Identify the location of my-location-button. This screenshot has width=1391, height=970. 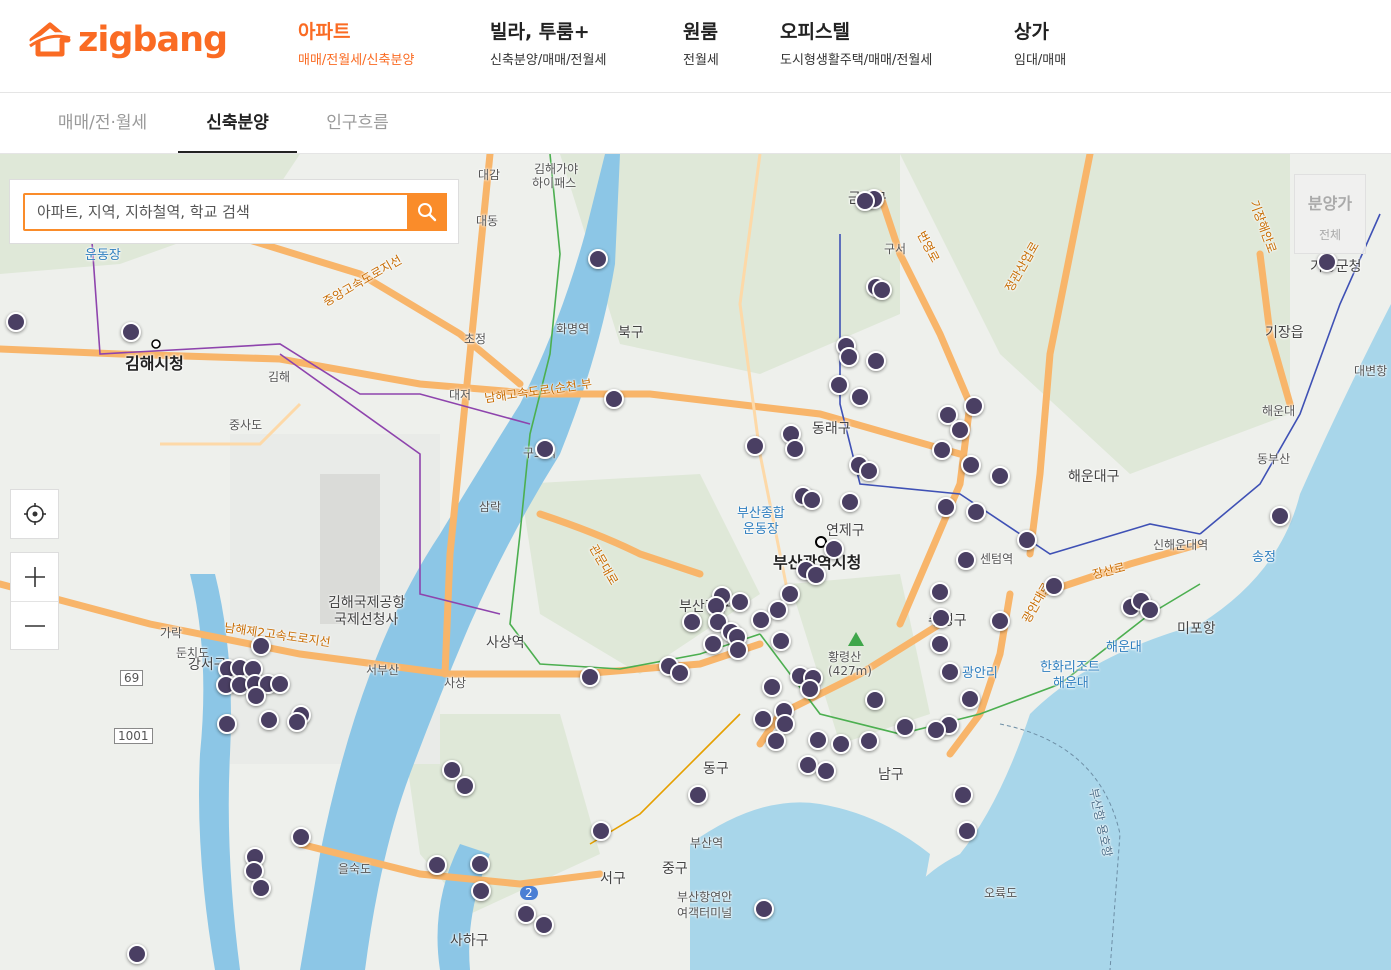
(34, 514).